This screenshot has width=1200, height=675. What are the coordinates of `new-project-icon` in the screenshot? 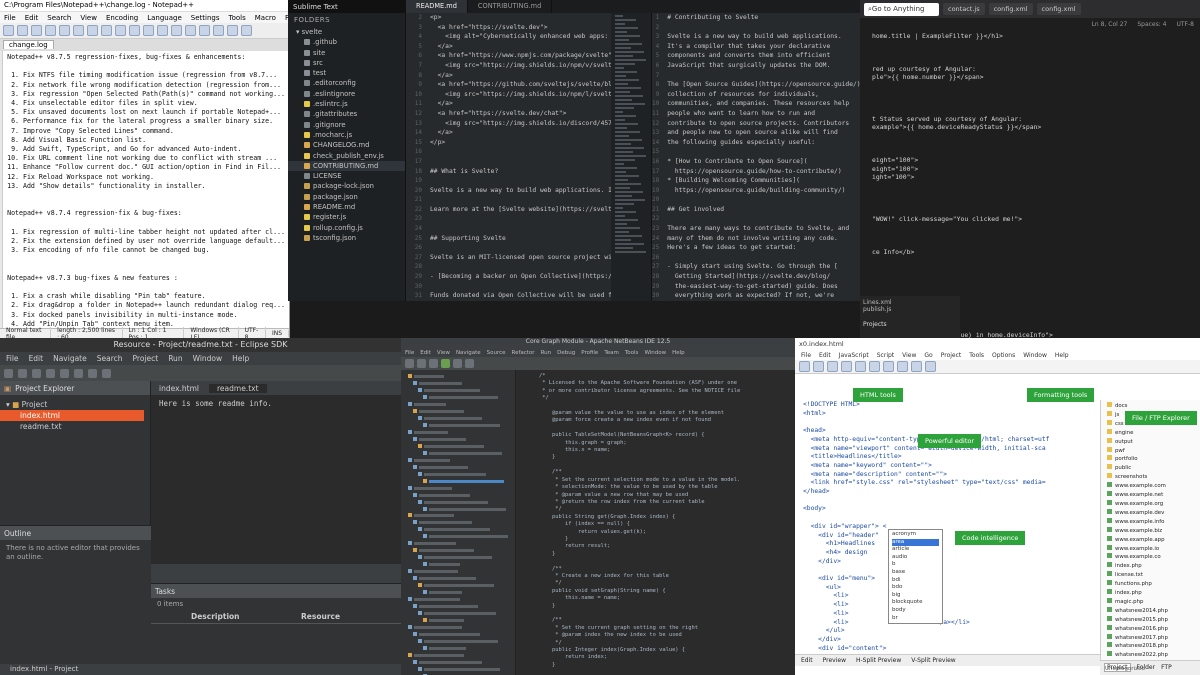 It's located at (409, 363).